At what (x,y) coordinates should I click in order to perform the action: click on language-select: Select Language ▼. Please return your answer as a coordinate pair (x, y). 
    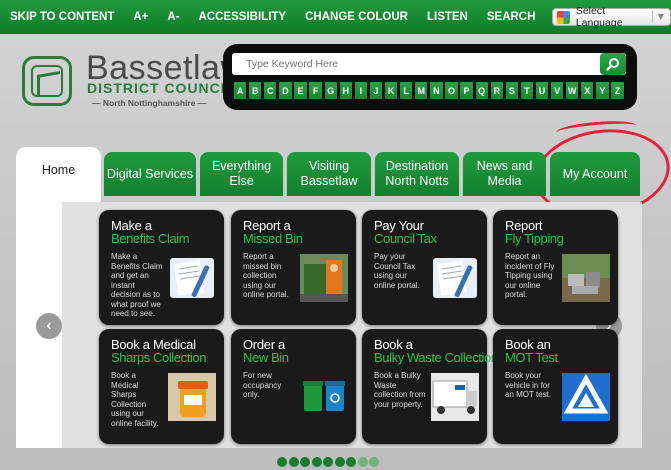
    Looking at the image, I should click on (611, 17).